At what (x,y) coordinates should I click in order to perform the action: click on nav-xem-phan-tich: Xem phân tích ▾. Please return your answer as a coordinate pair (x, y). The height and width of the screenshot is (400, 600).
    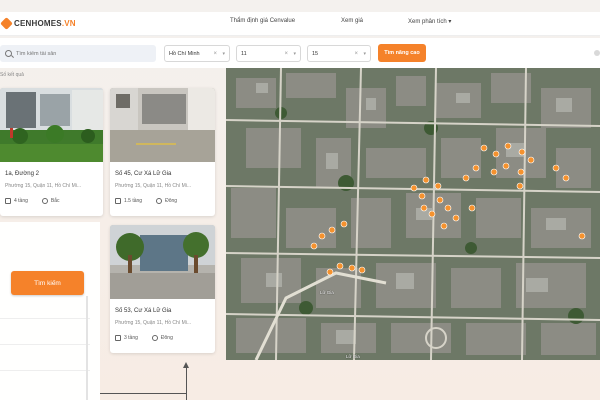
    Looking at the image, I should click on (429, 21).